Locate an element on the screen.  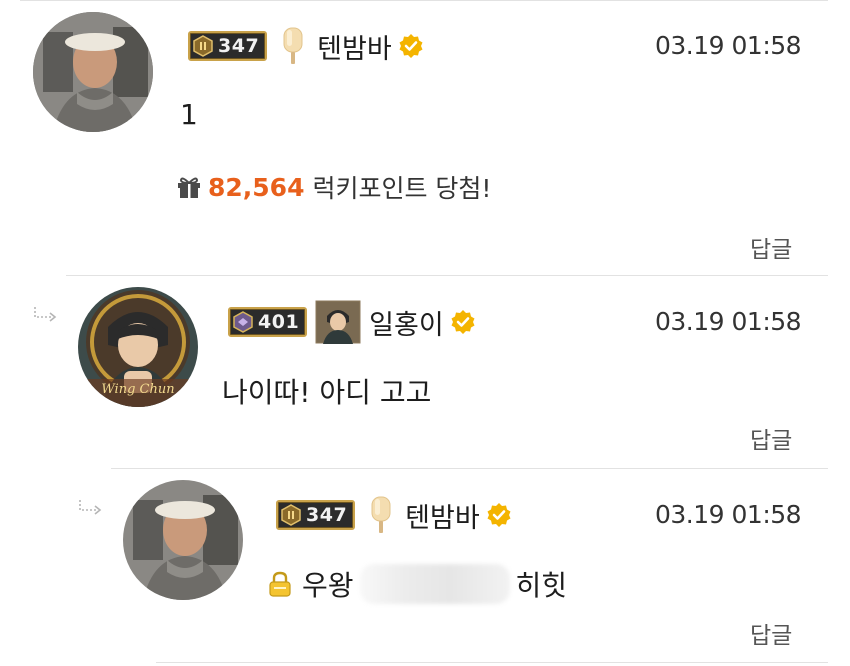
comment-text-before: 우왕 is located at coordinates (328, 585).